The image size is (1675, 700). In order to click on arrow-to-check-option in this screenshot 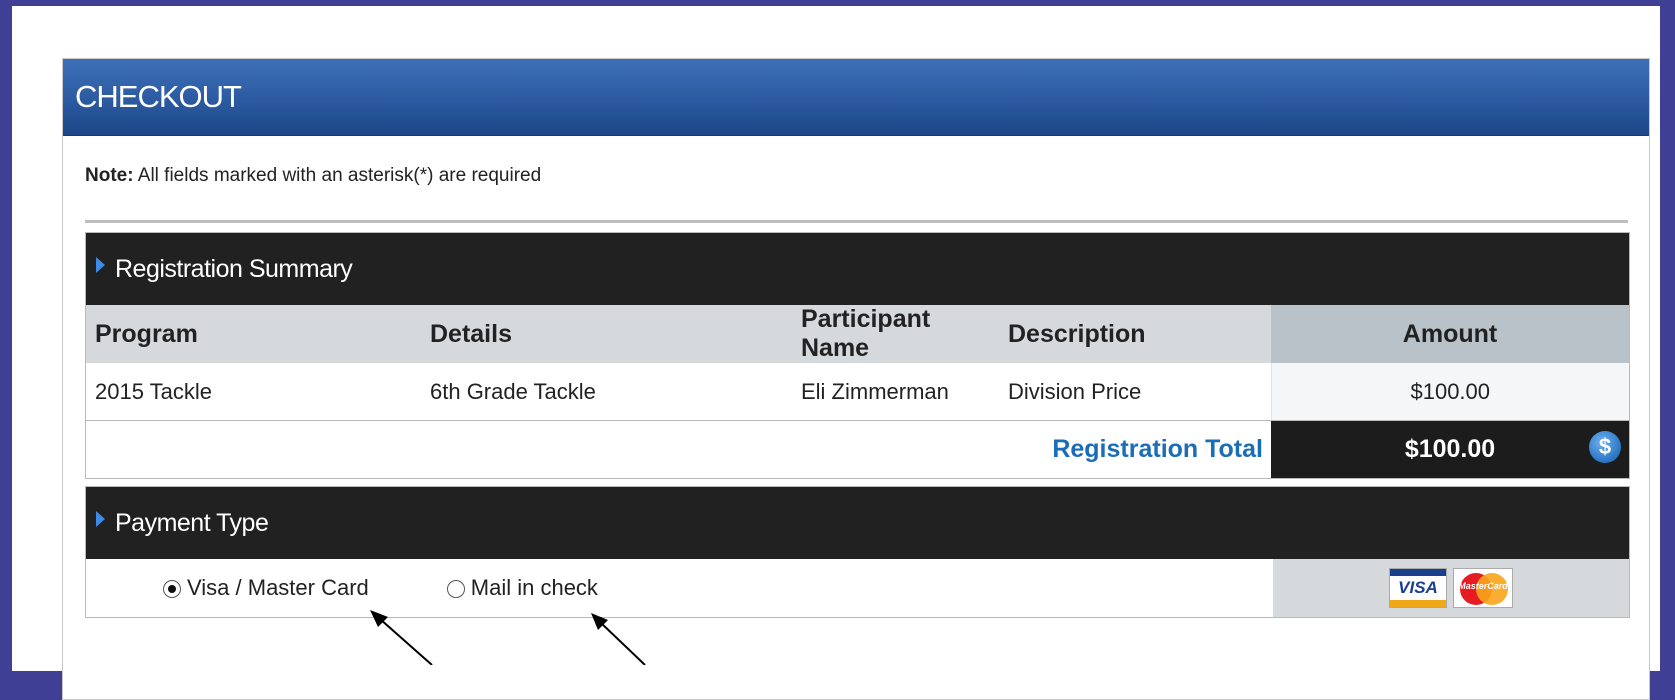, I will do `click(618, 639)`.